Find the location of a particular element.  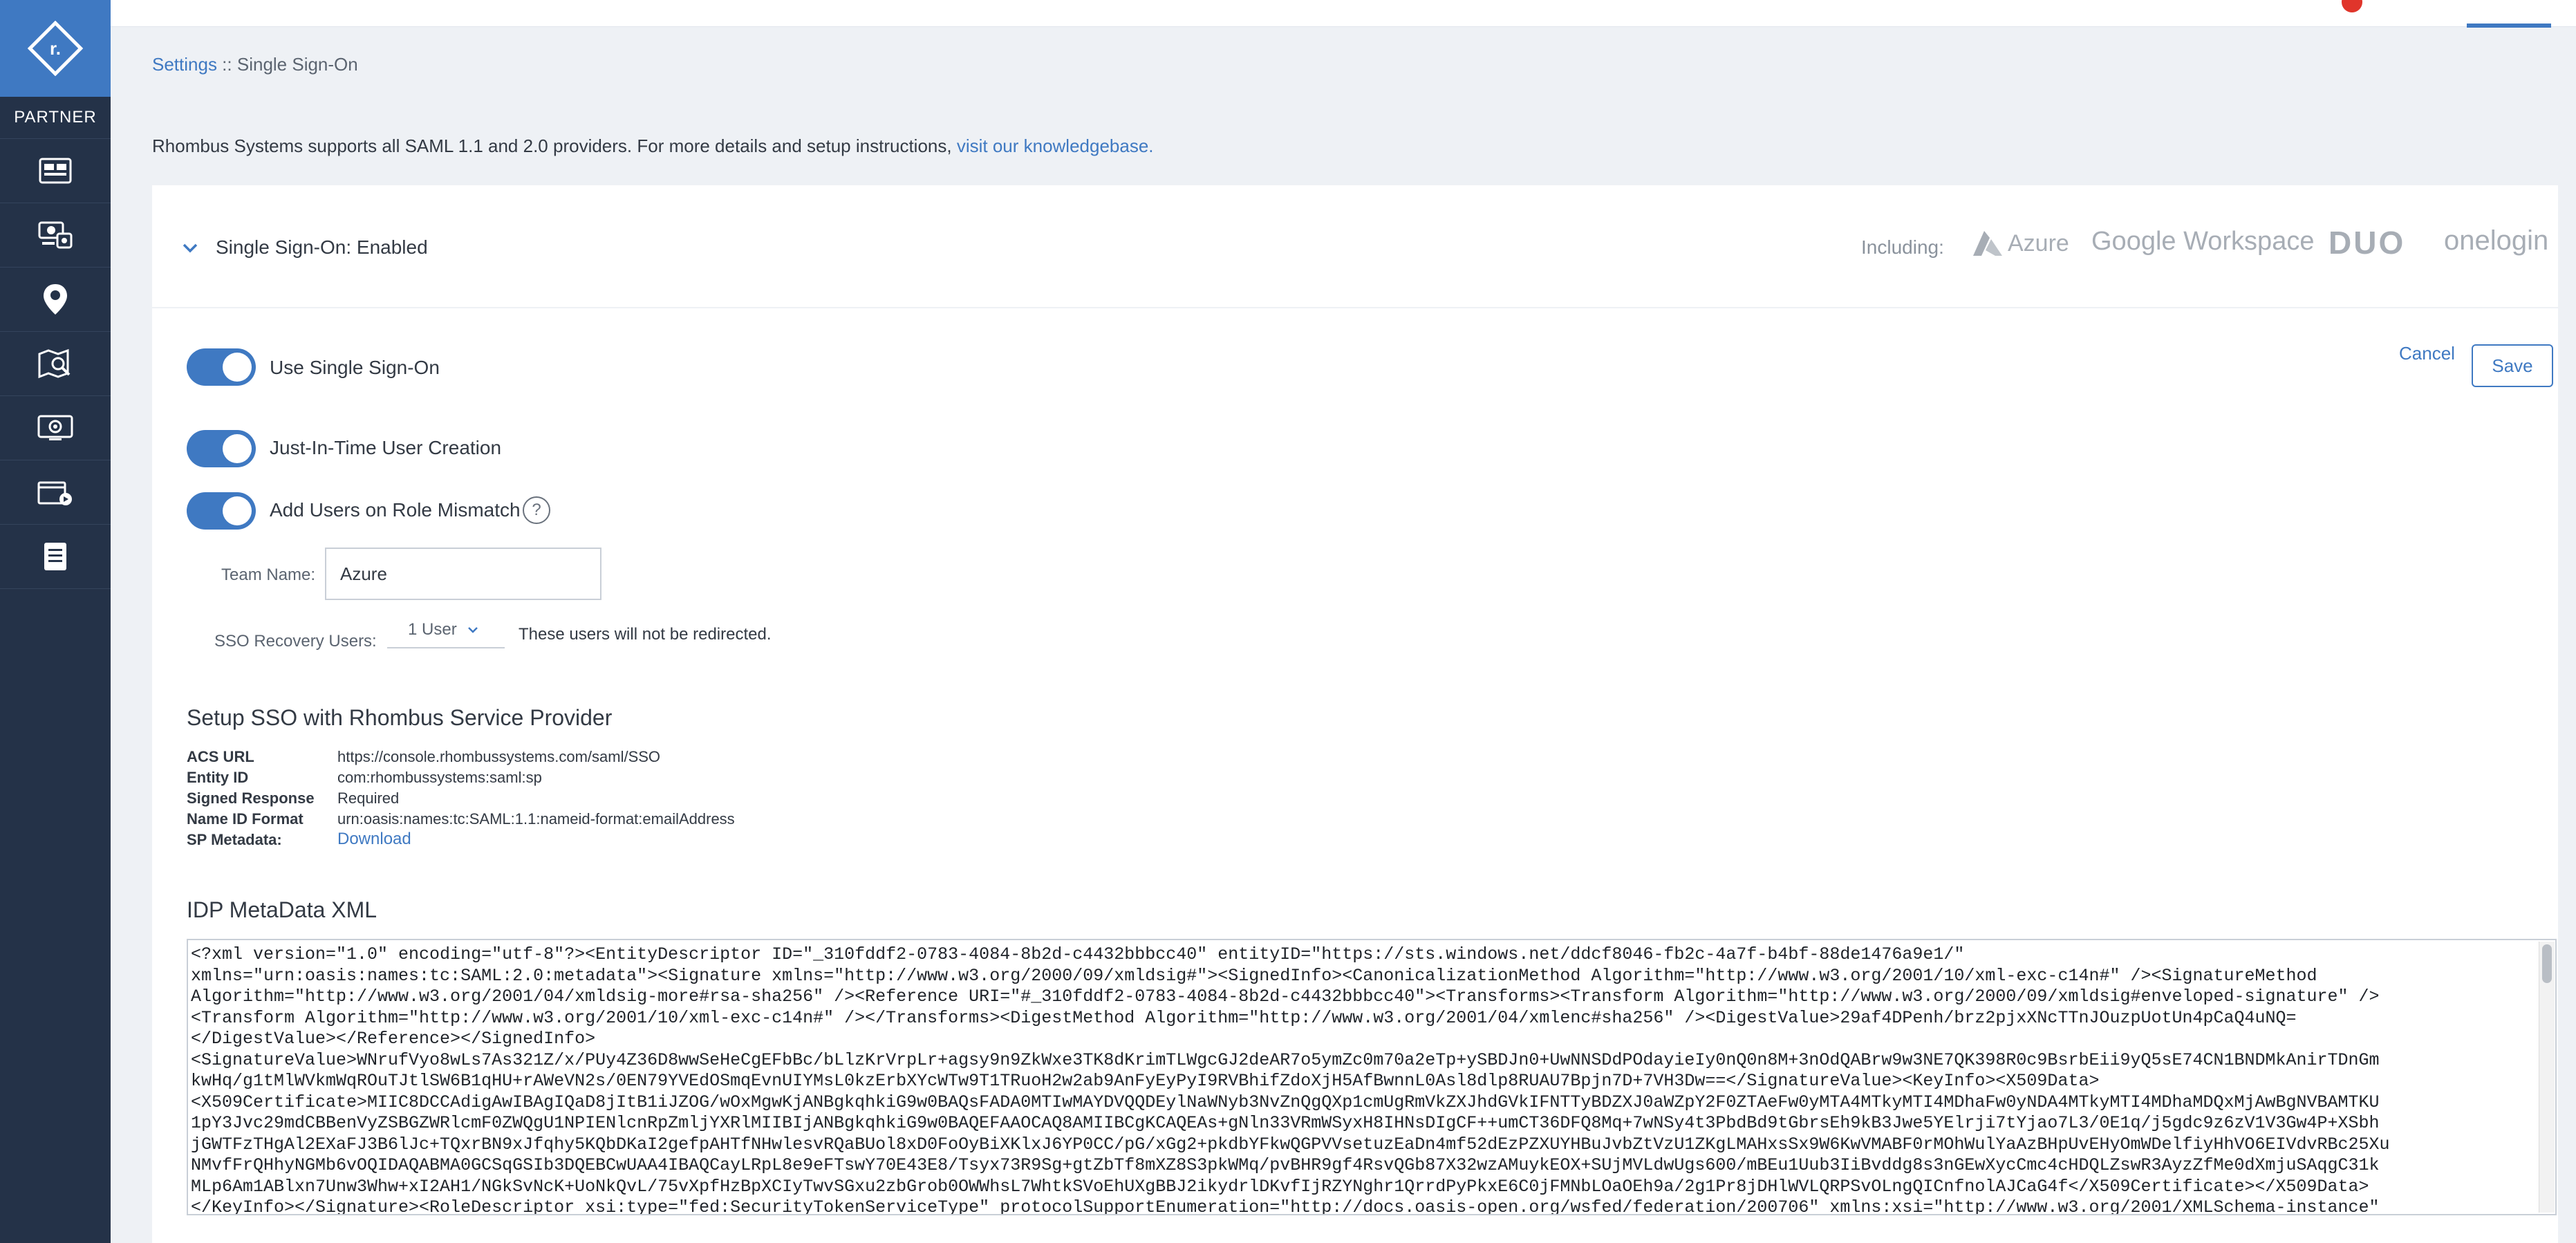

entity-id-value: com:rhombussystems:saml:sp is located at coordinates (439, 777).